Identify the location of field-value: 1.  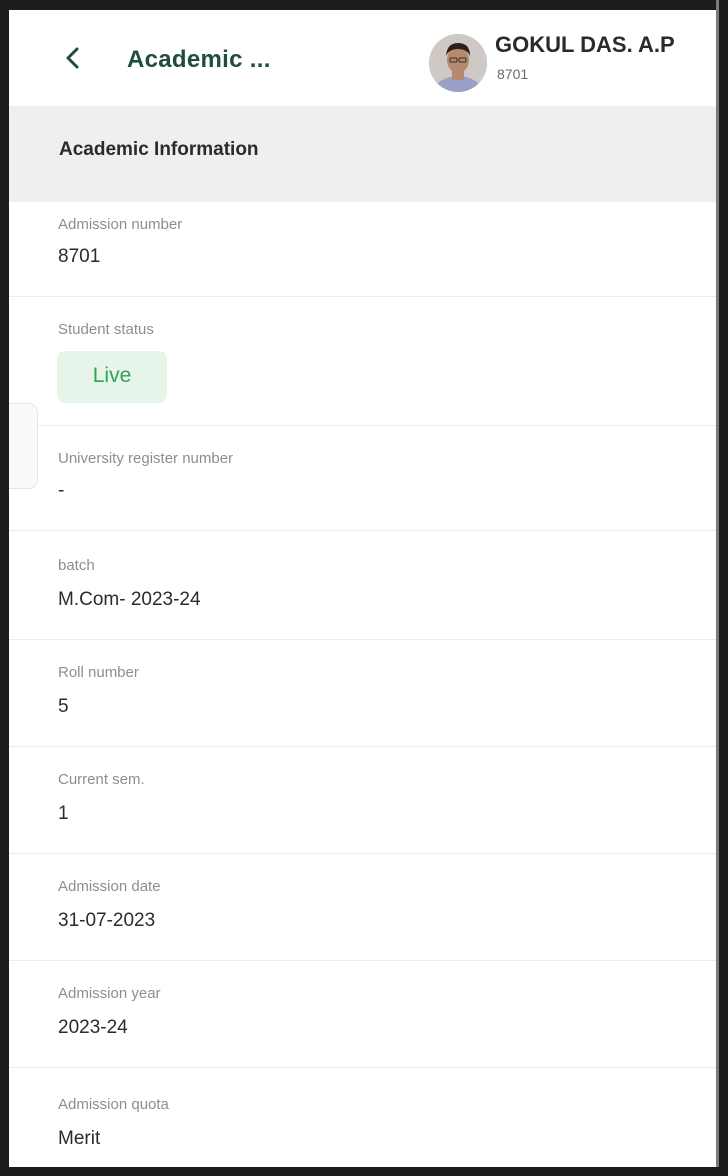
(63, 813).